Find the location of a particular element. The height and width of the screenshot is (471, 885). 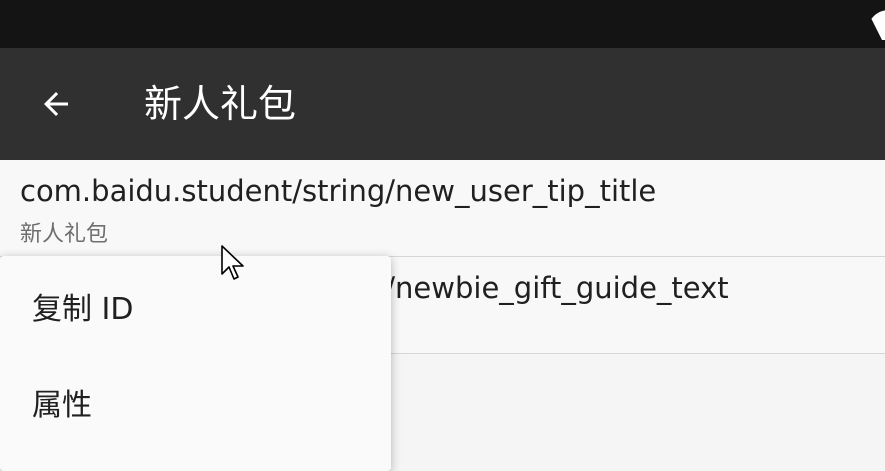

copy-id-menu-item: 复制 ID is located at coordinates (195, 304).